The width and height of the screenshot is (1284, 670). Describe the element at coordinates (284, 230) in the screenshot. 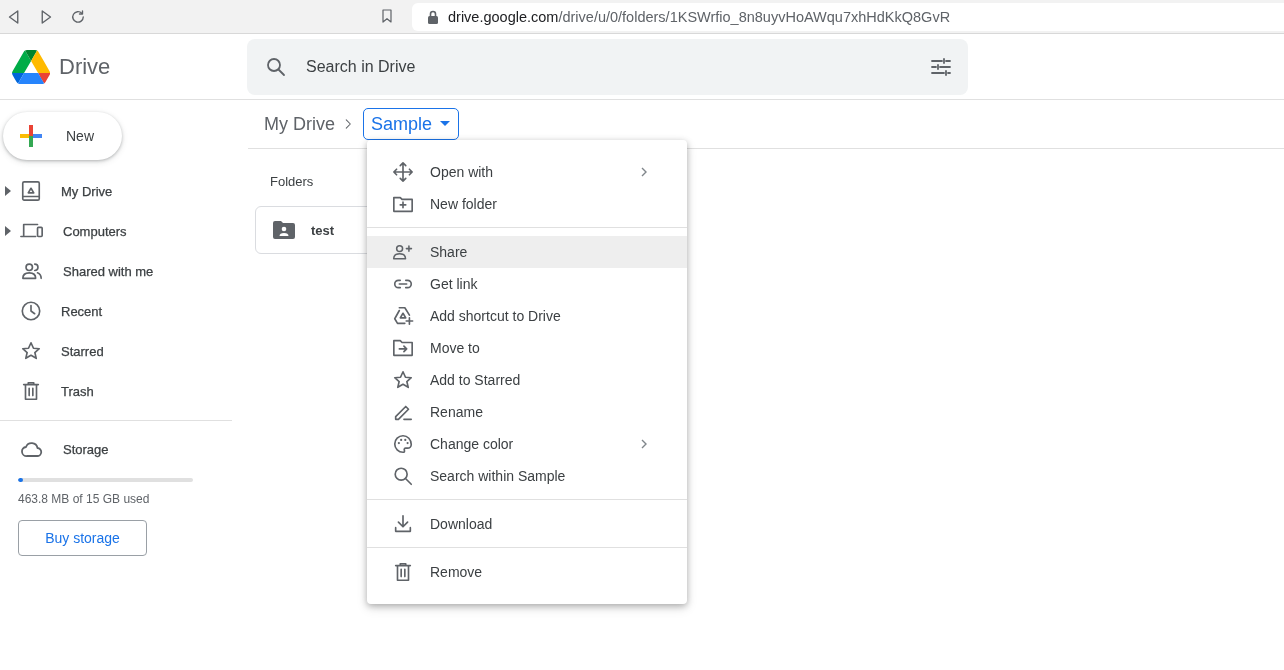

I see `shared-folder-icon` at that location.